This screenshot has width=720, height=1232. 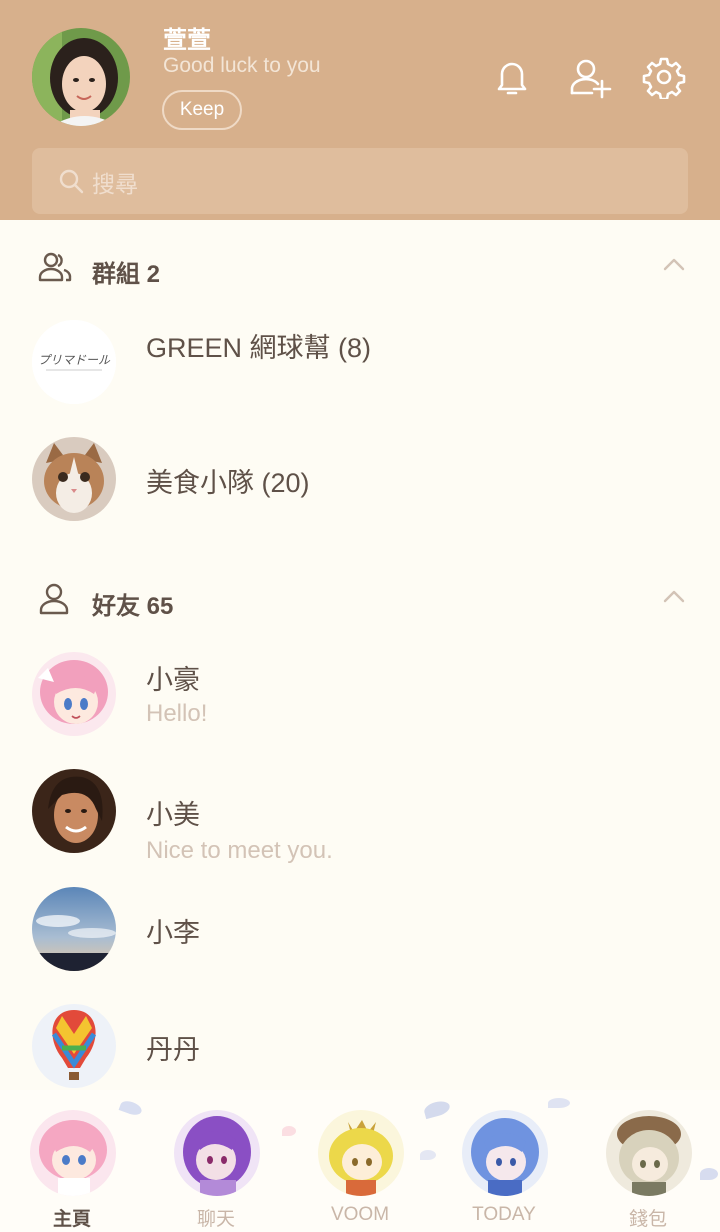 What do you see at coordinates (173, 933) in the screenshot?
I see `friend-name: 小李` at bounding box center [173, 933].